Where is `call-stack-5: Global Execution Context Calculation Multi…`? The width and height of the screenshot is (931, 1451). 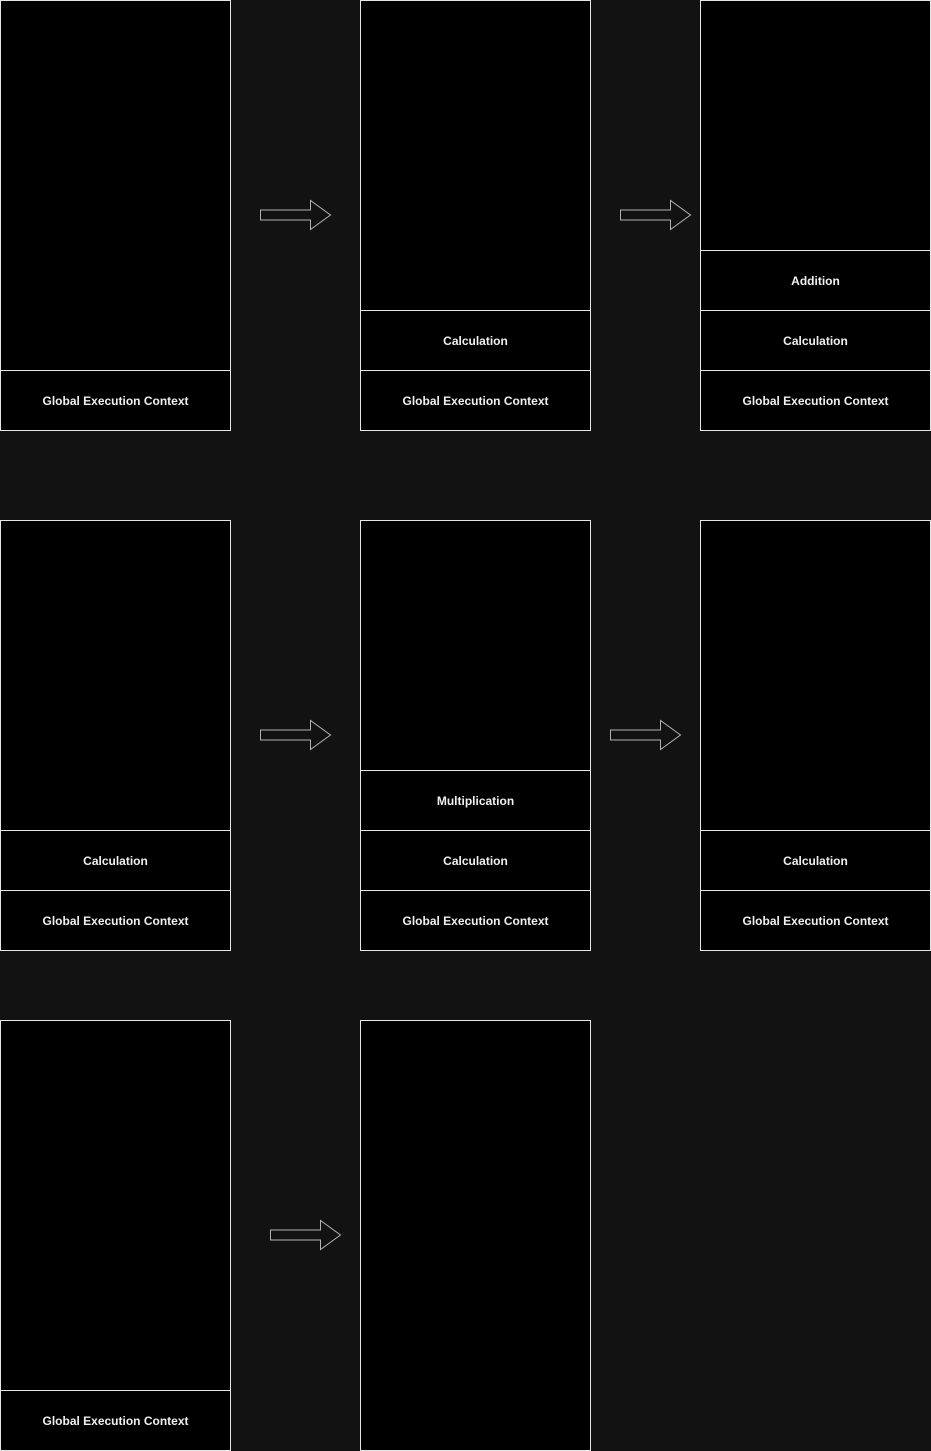
call-stack-5: Global Execution Context Calculation Multi… is located at coordinates (475, 735).